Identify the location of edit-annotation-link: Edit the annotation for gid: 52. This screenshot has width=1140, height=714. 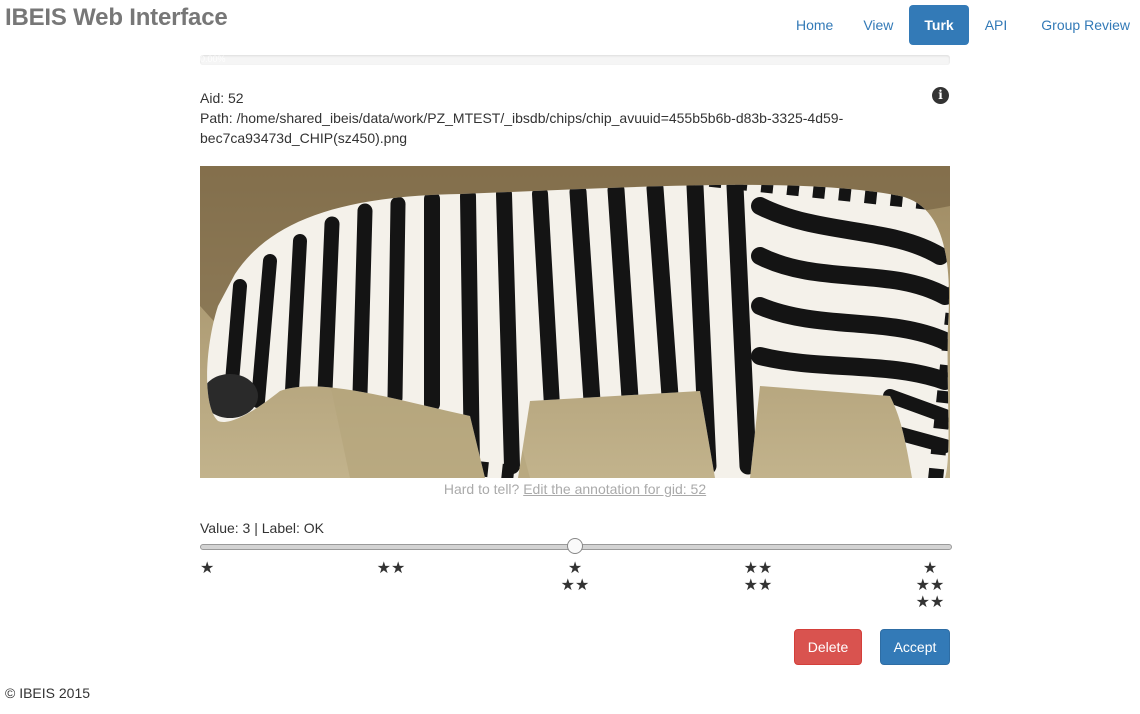
(614, 489).